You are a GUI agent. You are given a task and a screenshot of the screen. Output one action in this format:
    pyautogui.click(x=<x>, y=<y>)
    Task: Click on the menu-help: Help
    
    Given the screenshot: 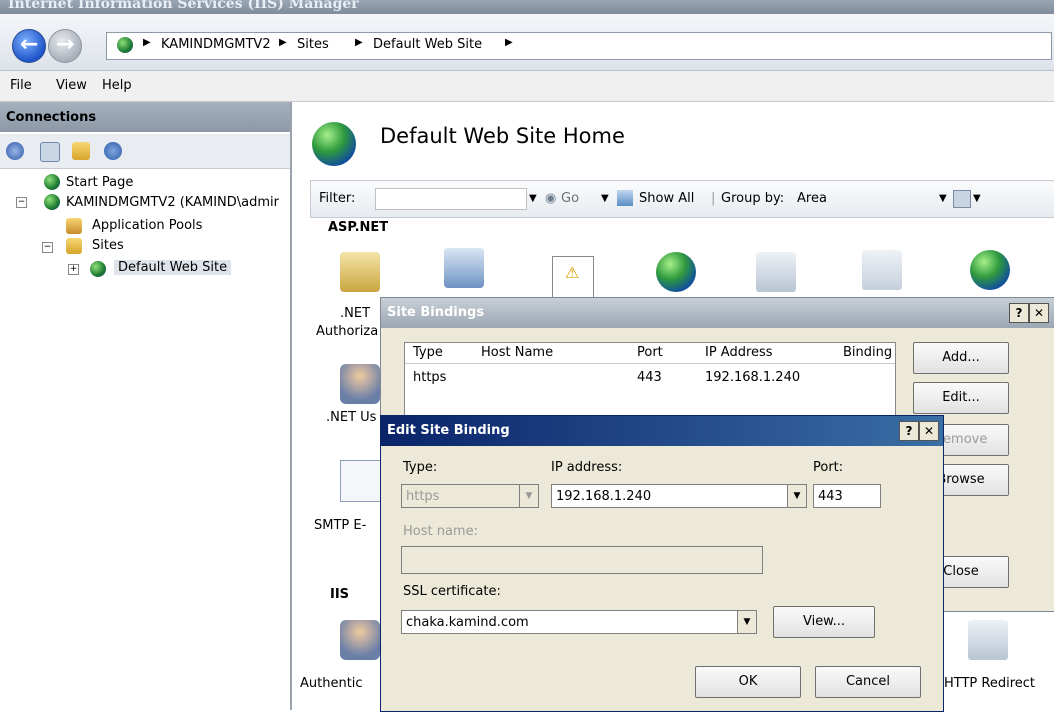 What is the action you would take?
    pyautogui.click(x=117, y=85)
    